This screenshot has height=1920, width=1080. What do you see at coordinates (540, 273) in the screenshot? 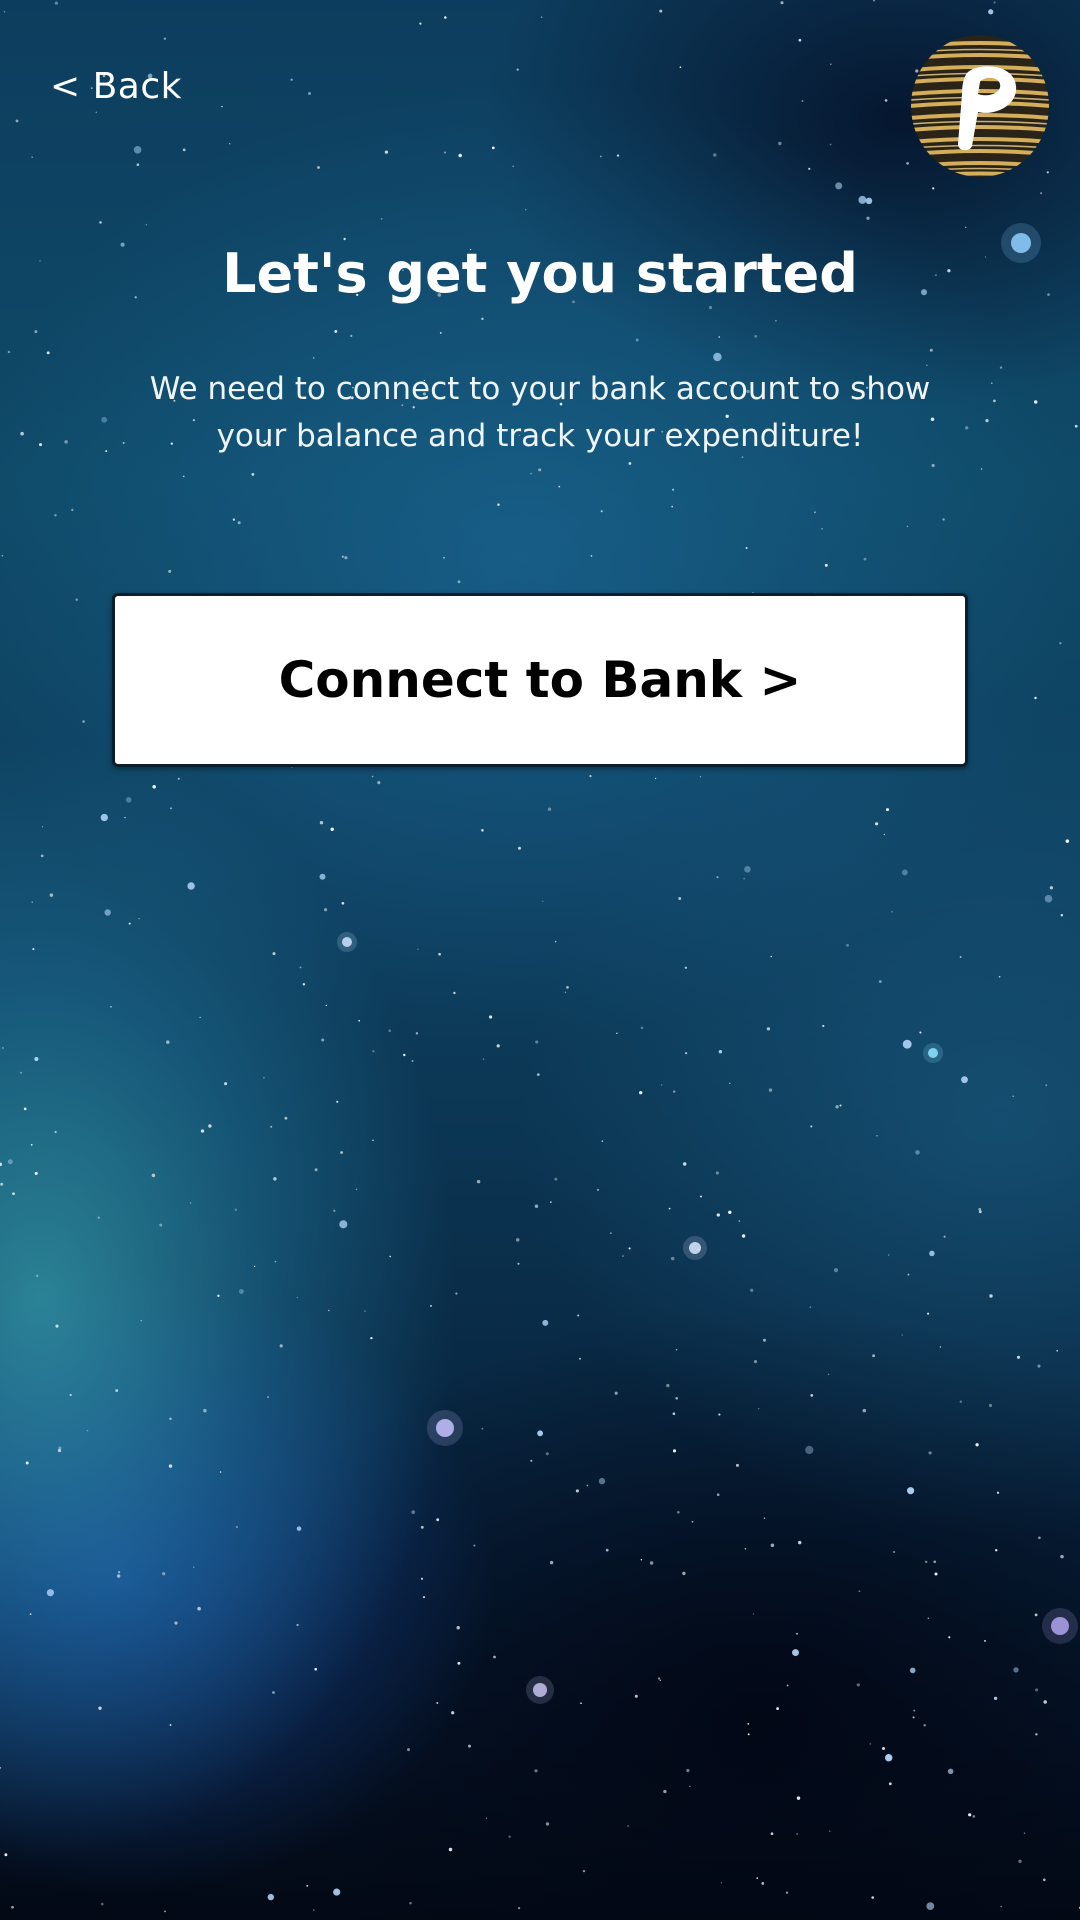
I see `page-title: Let's get you started` at bounding box center [540, 273].